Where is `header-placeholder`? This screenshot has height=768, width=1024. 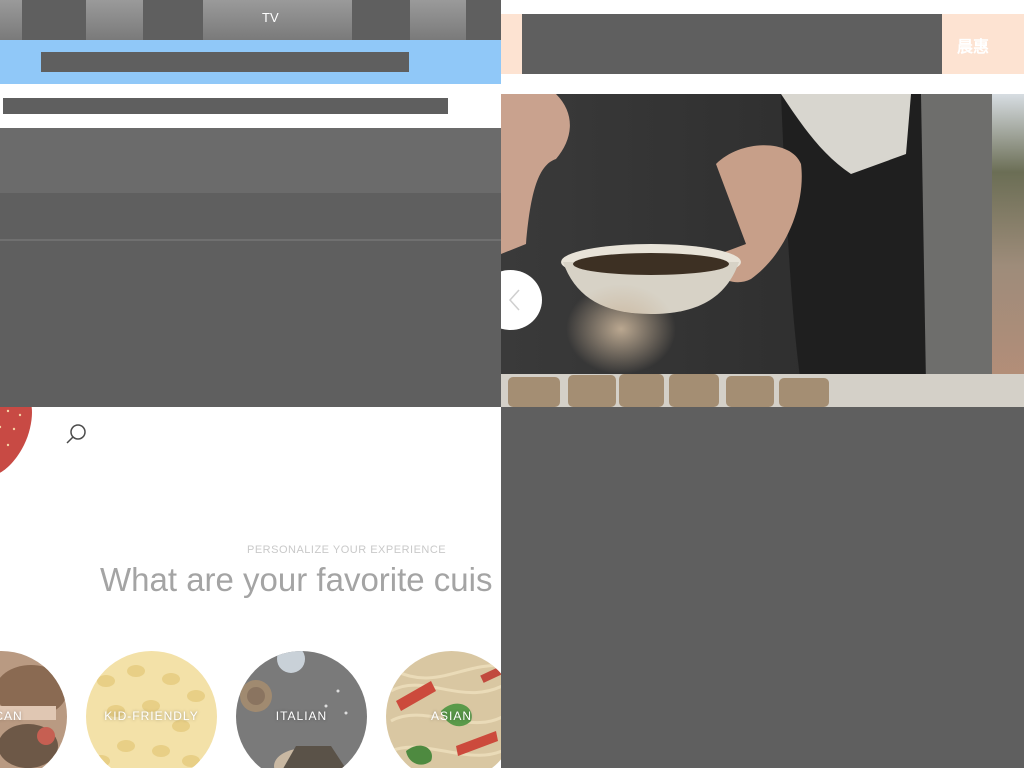 header-placeholder is located at coordinates (732, 44).